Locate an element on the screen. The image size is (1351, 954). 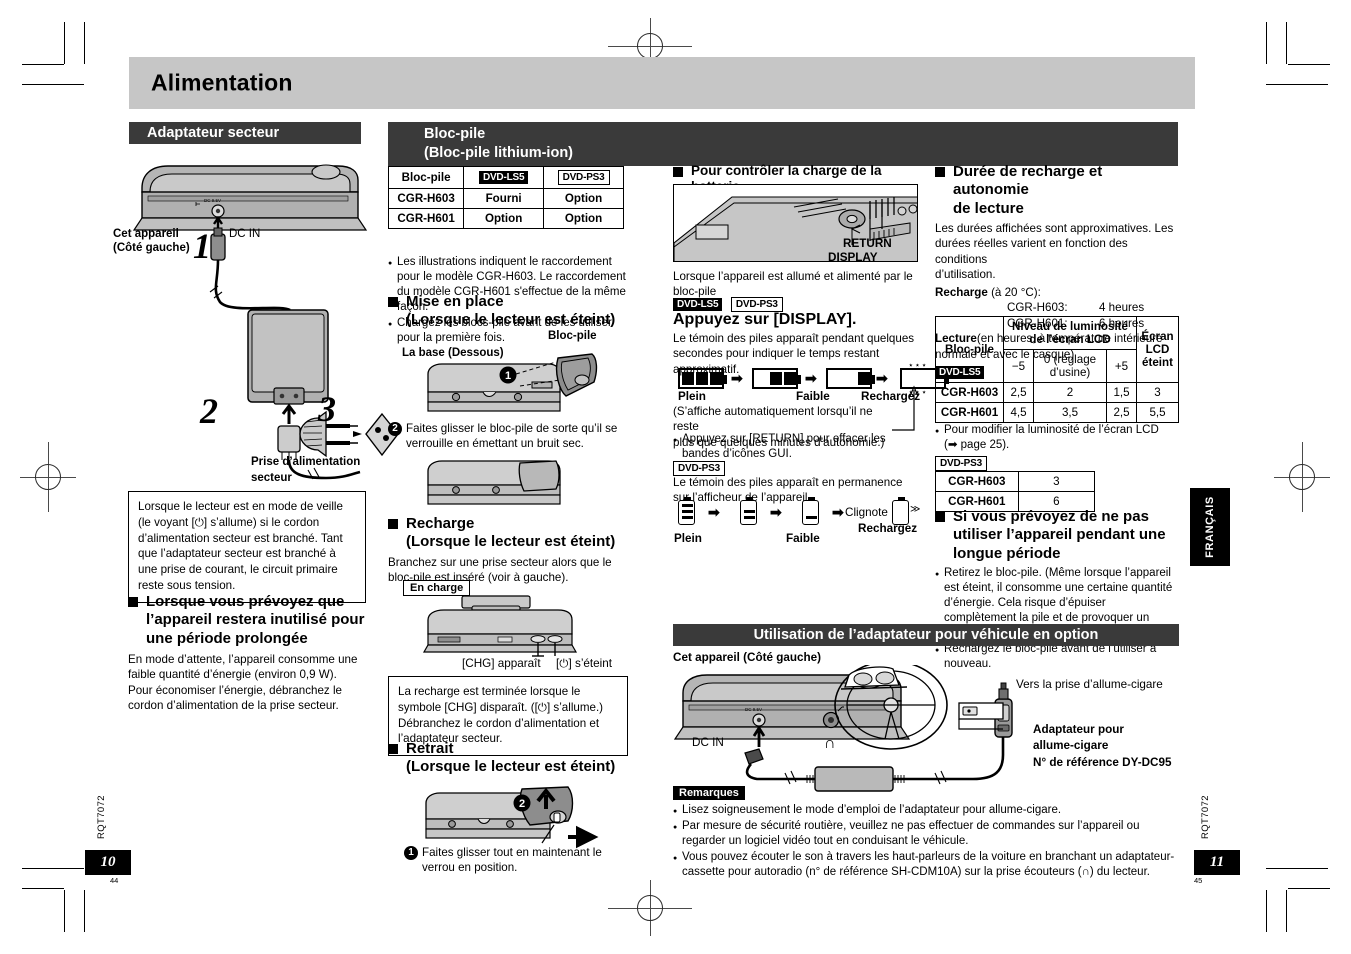
player-side-illustration is located at coordinates (494, 482).